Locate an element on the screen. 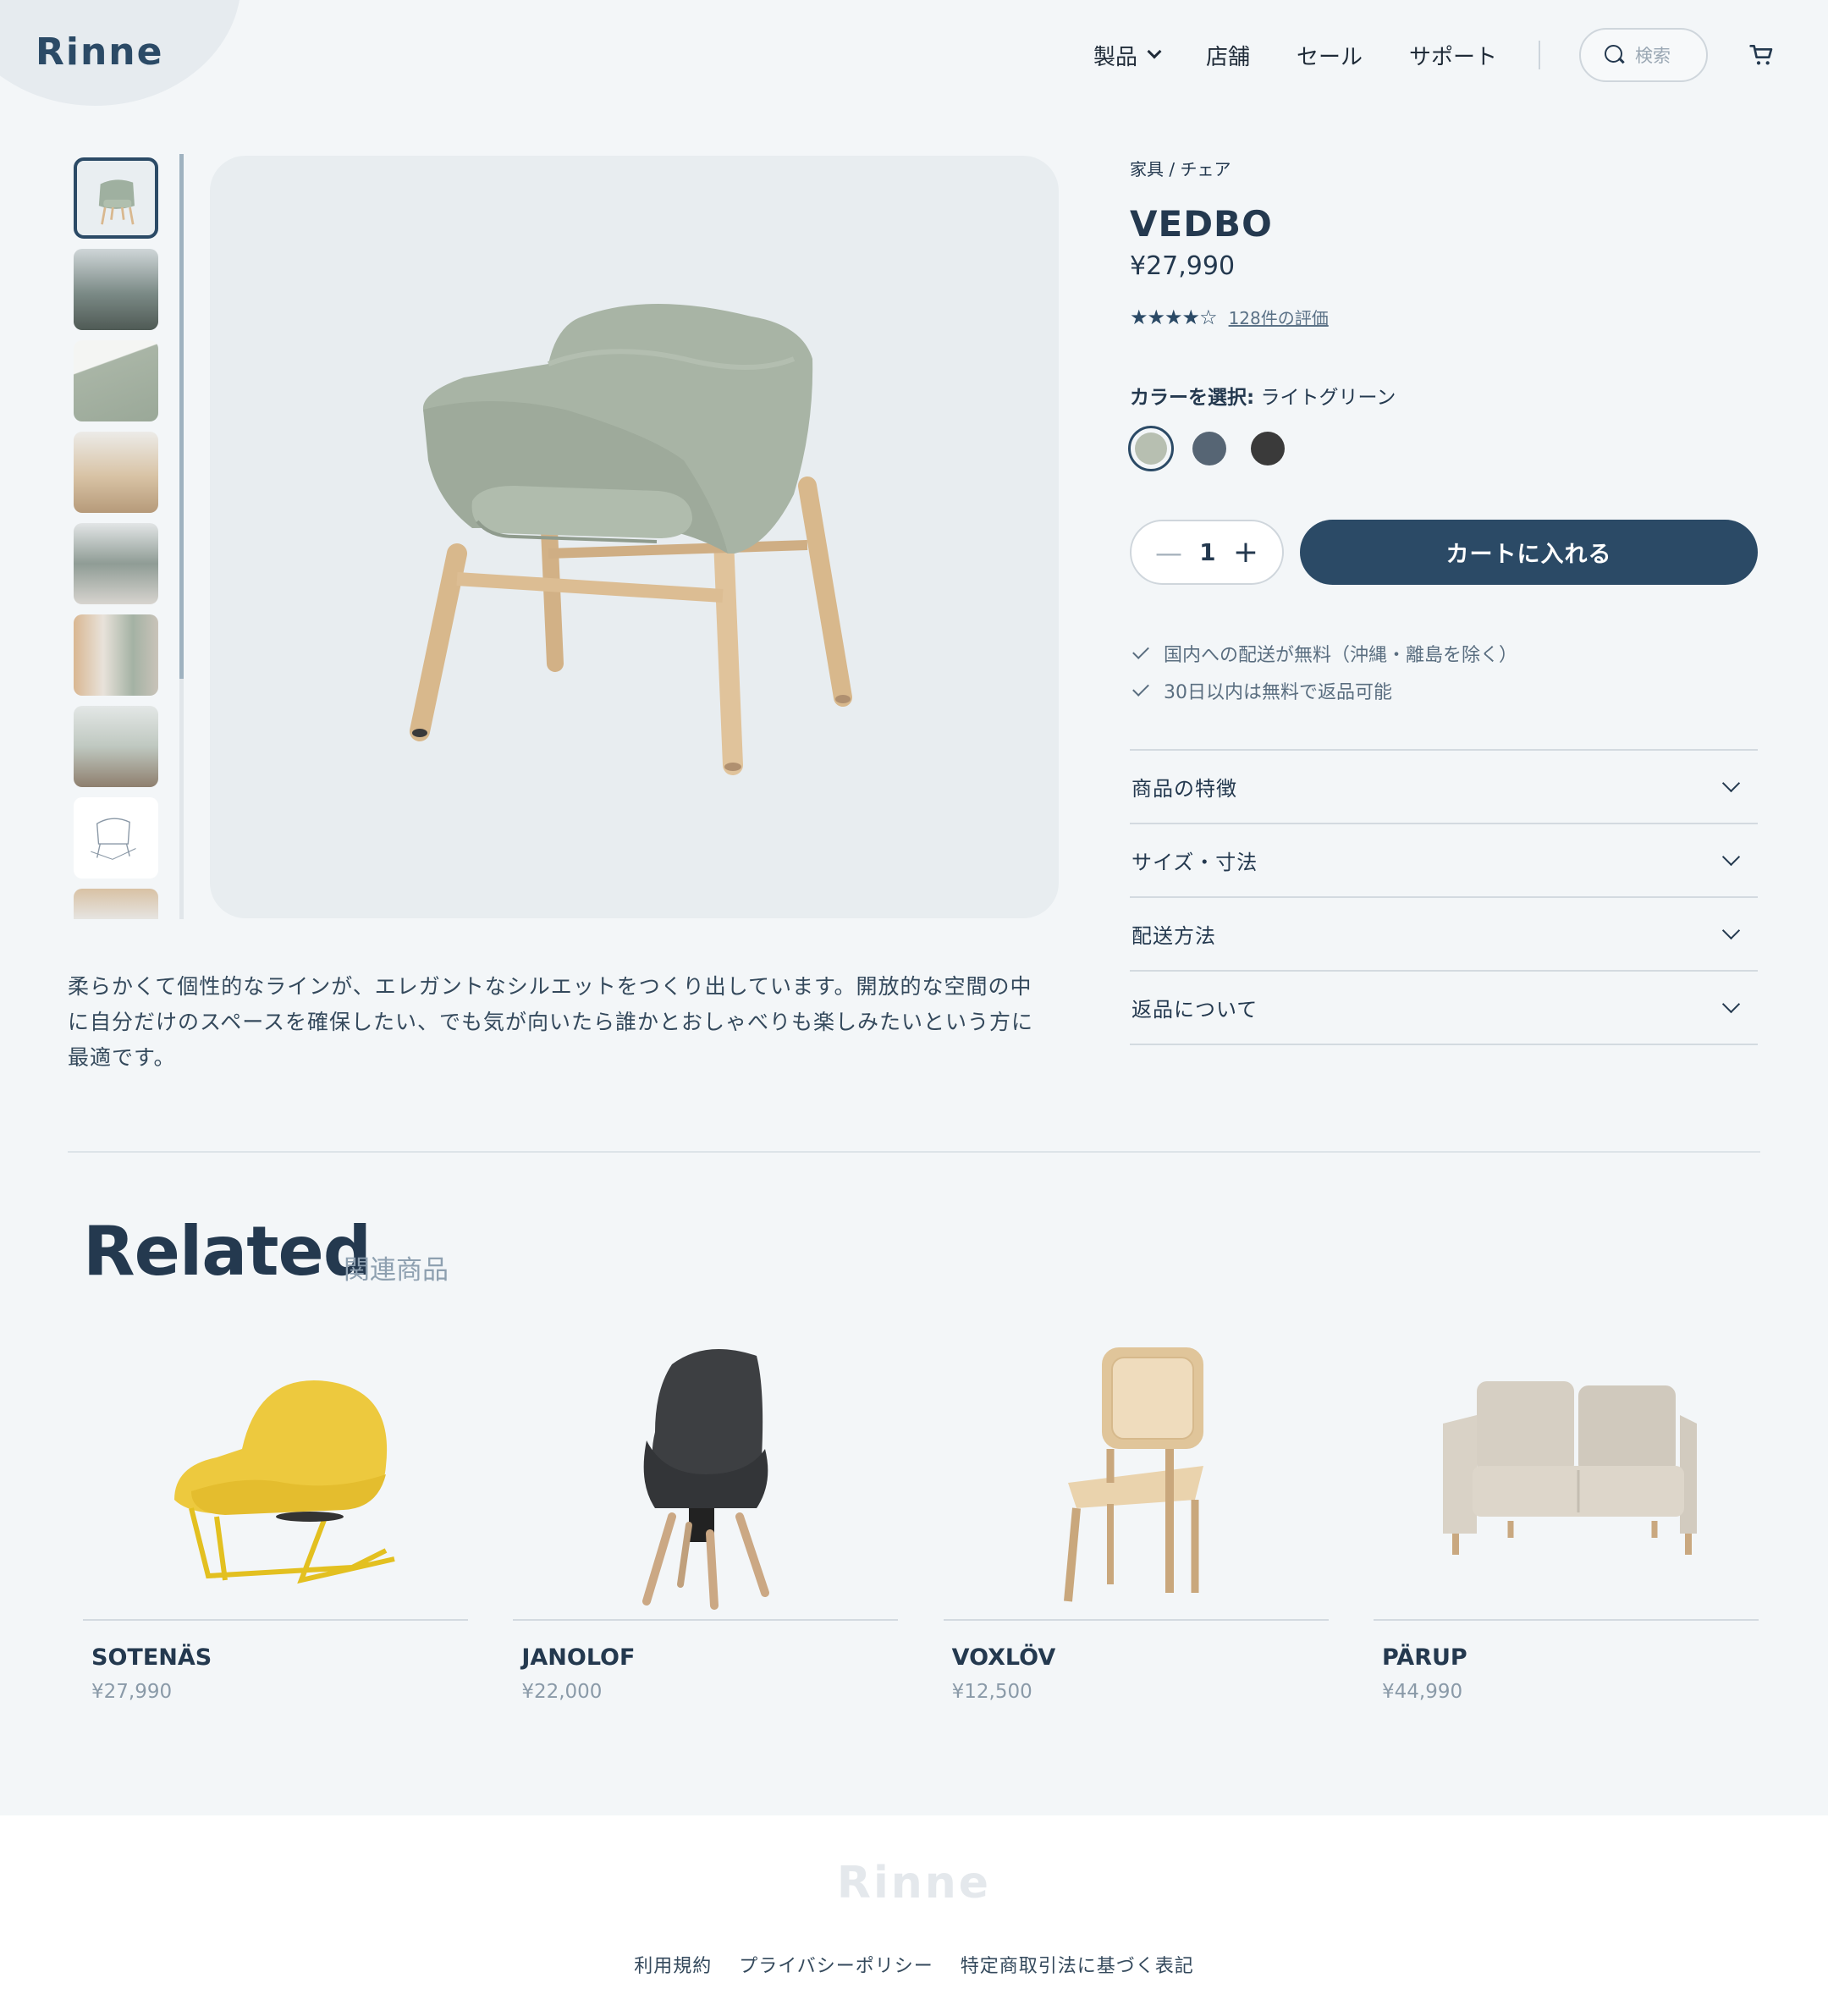  breadcrumb: 家具 / チェア is located at coordinates (1180, 168).